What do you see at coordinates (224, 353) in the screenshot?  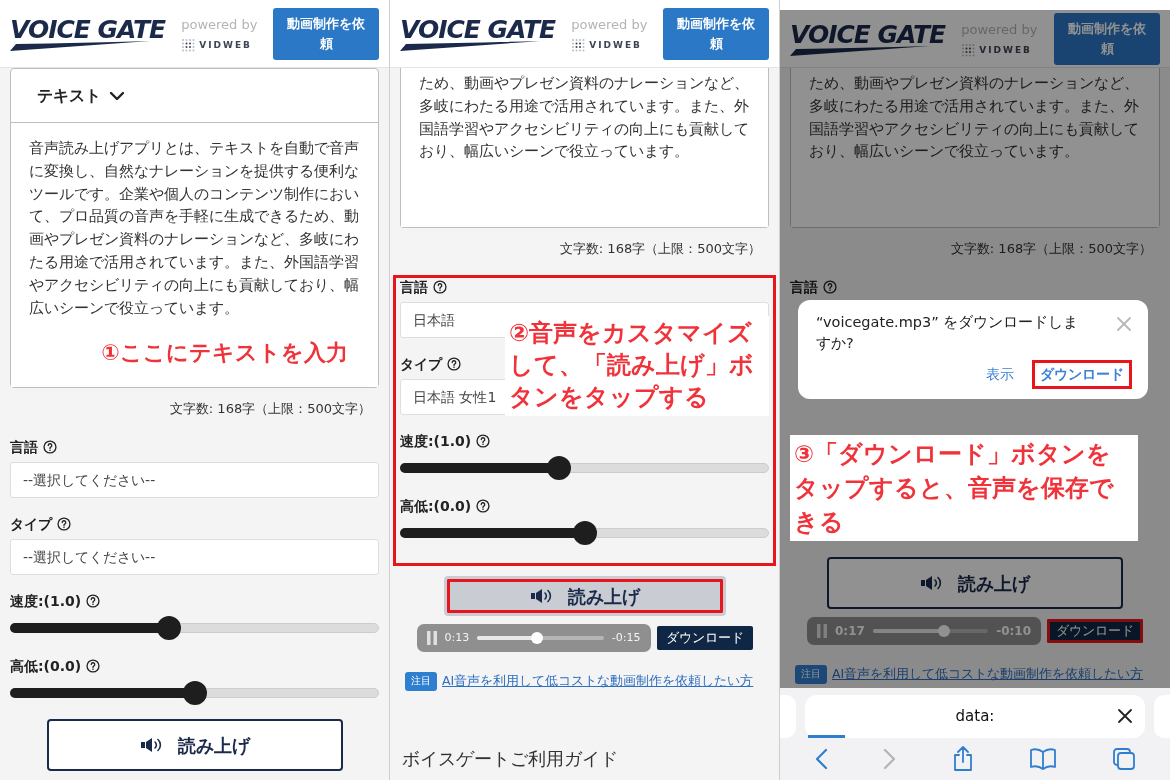 I see `callout-text: ①ここにテキストを入力` at bounding box center [224, 353].